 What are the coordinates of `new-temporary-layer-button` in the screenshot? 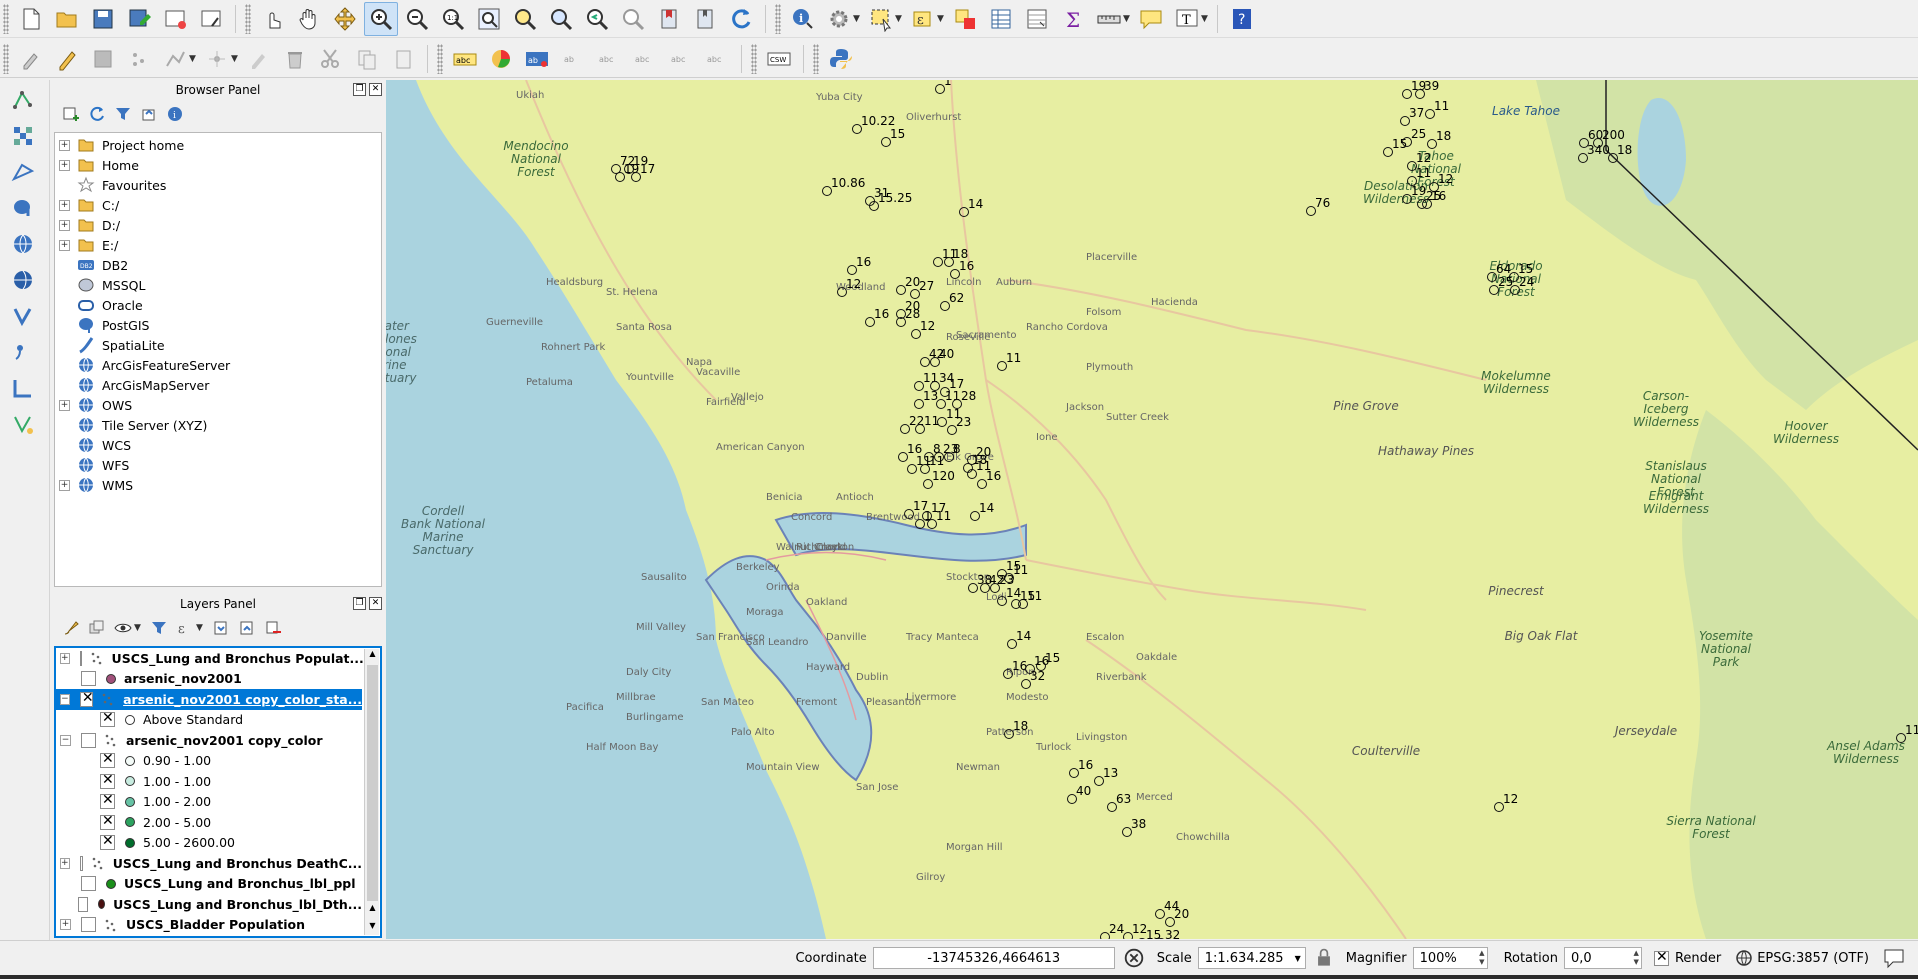 It's located at (23, 424).